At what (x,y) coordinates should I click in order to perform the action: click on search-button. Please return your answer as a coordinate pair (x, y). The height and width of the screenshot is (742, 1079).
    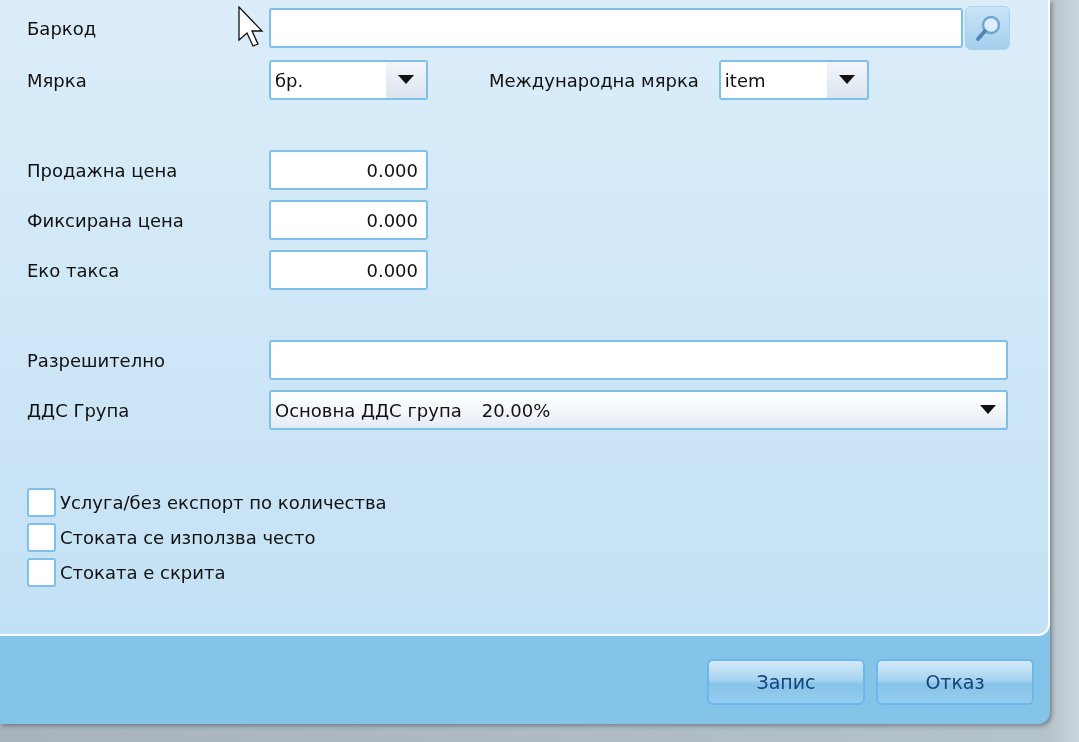
    Looking at the image, I should click on (987, 28).